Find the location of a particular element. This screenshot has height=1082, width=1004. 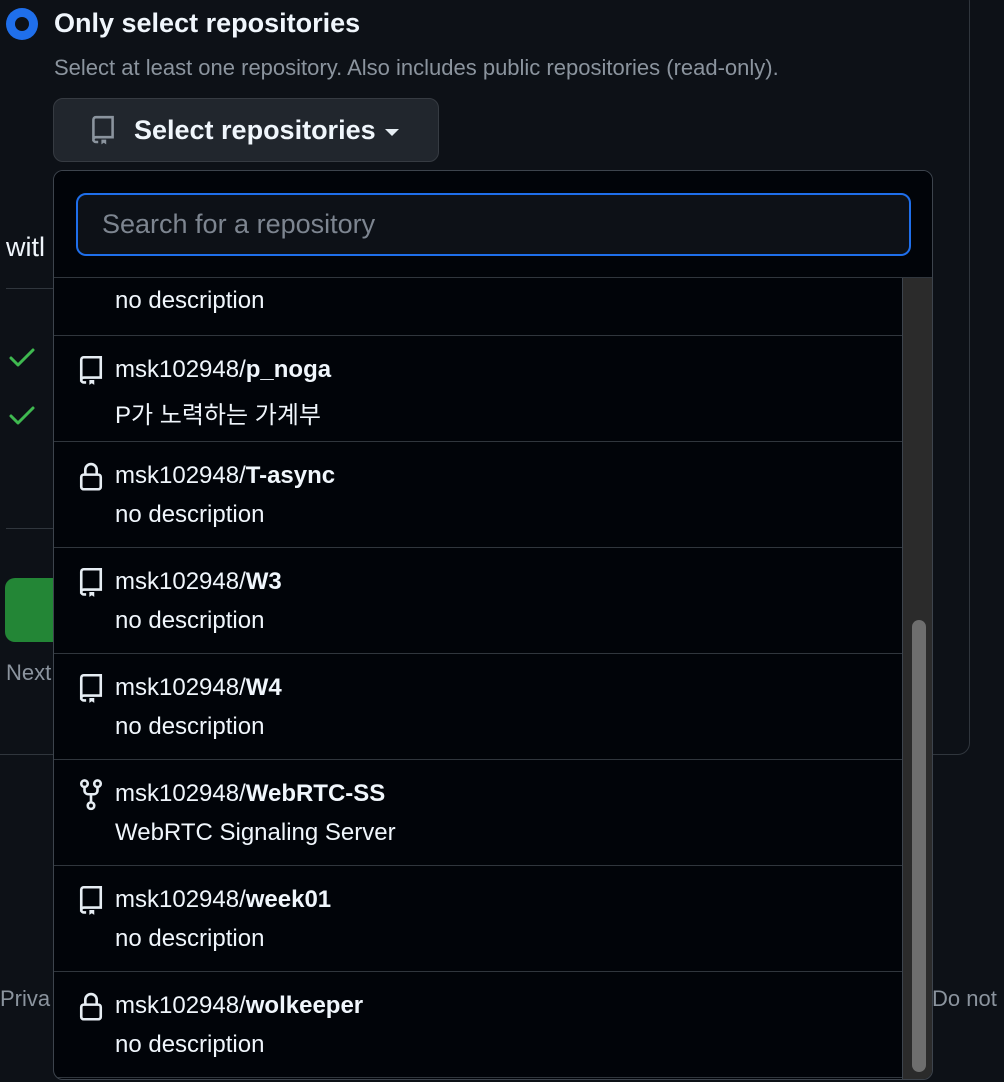

list-item: msk102948/W3 no description is located at coordinates (478, 601).